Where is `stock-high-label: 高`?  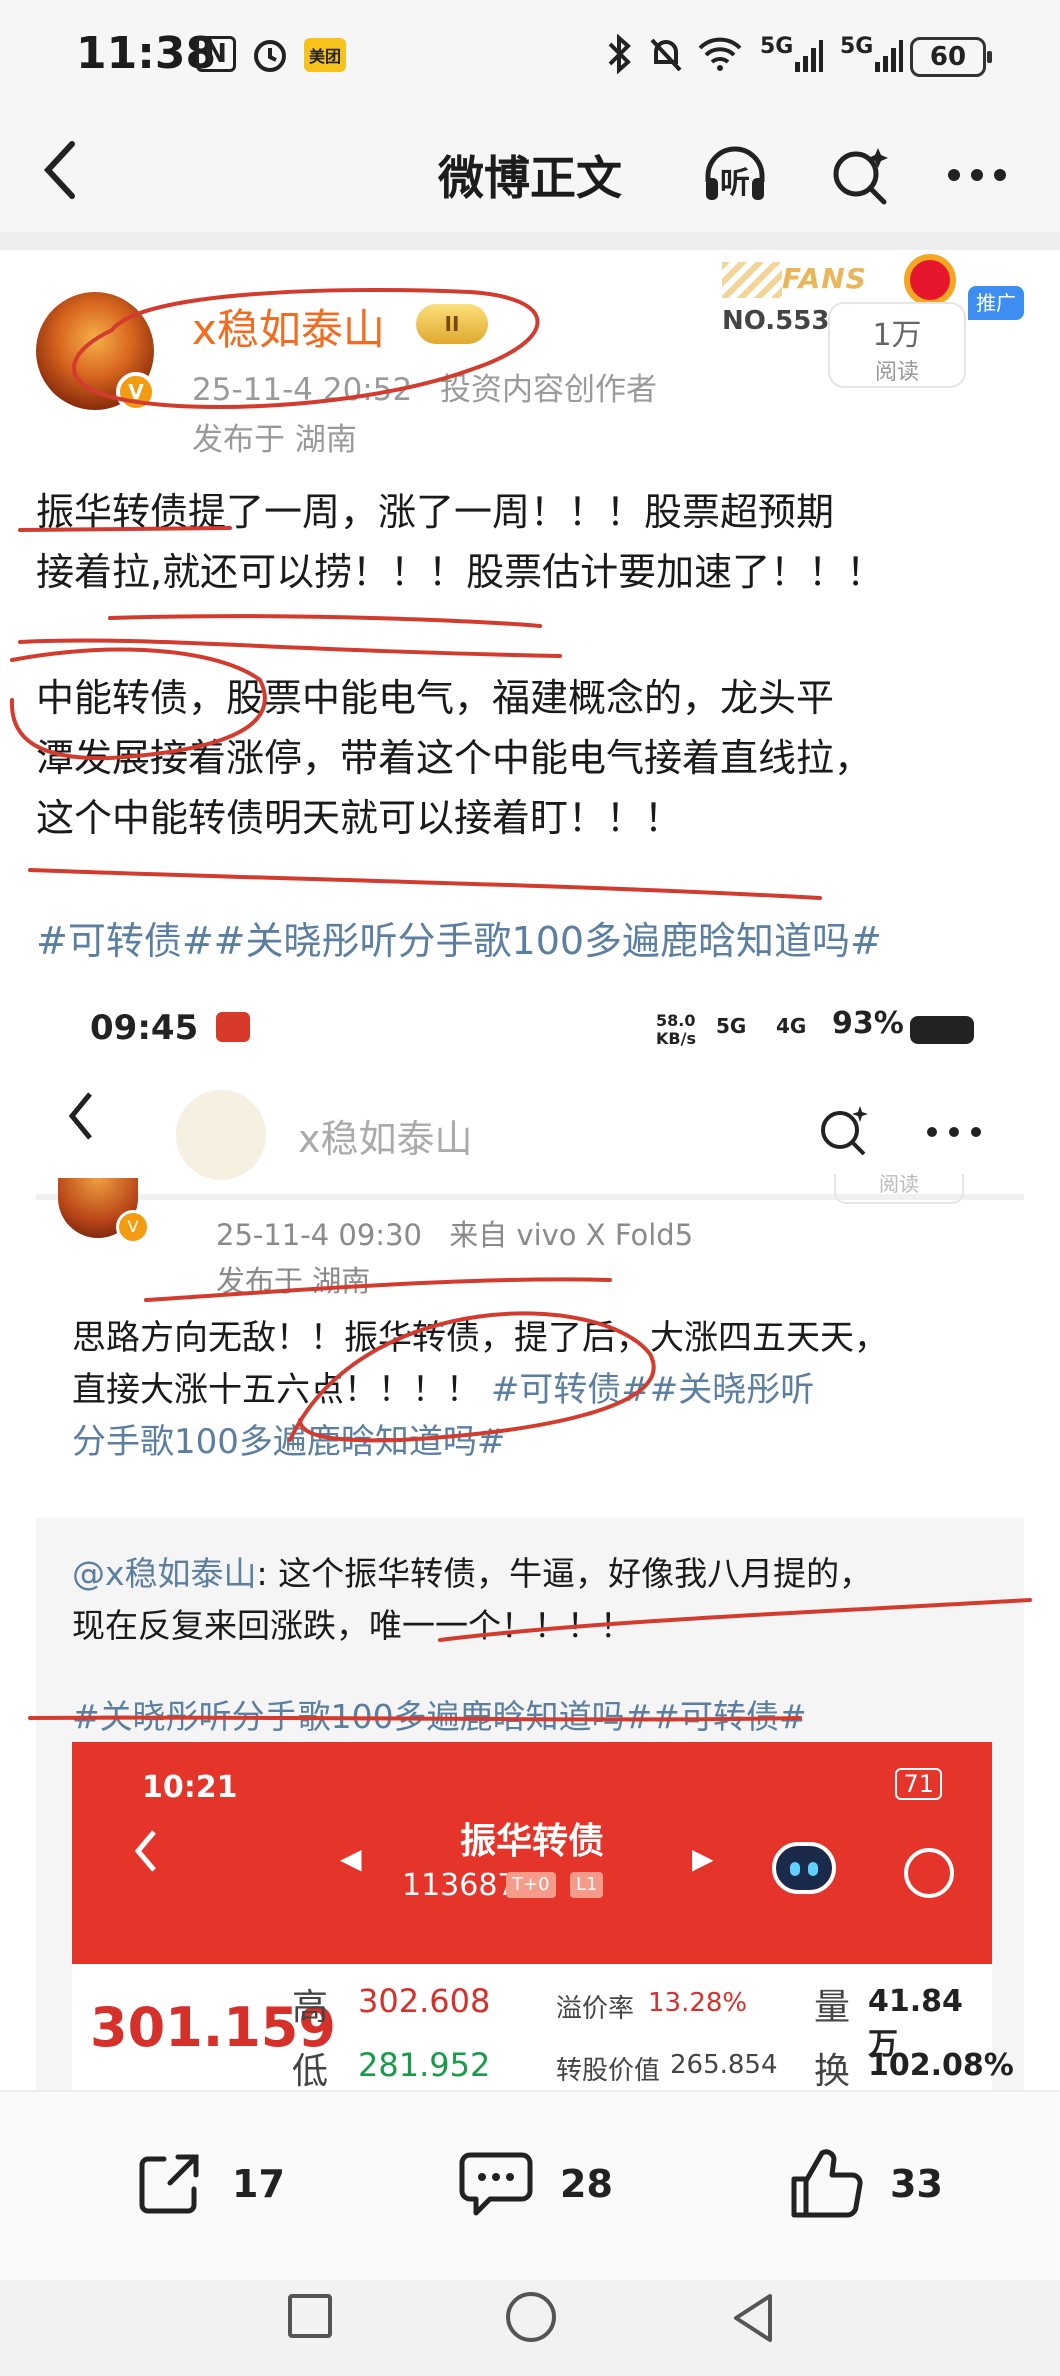 stock-high-label: 高 is located at coordinates (310, 2007).